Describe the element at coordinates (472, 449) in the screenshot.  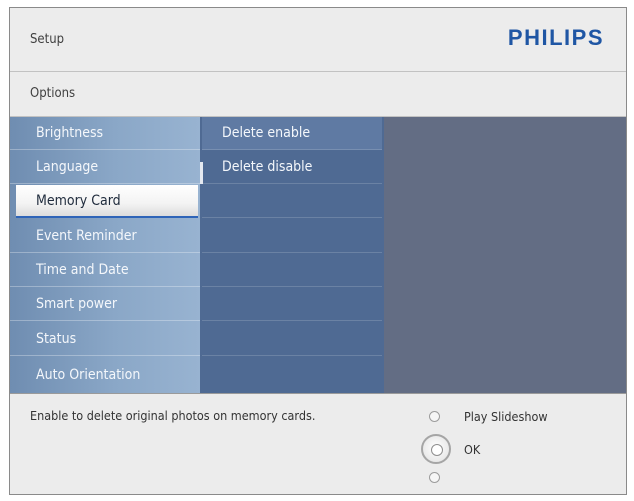
I see `hint-ok-label: OK` at that location.